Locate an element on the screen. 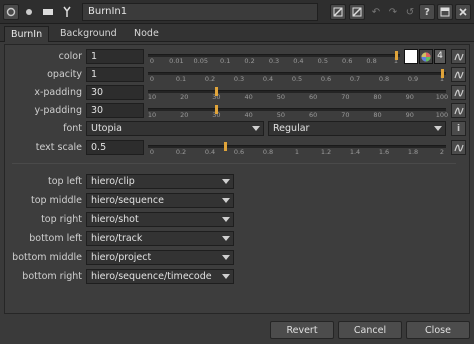  bottom-right-dropdown: hiero/sequence/timecode is located at coordinates (160, 276).